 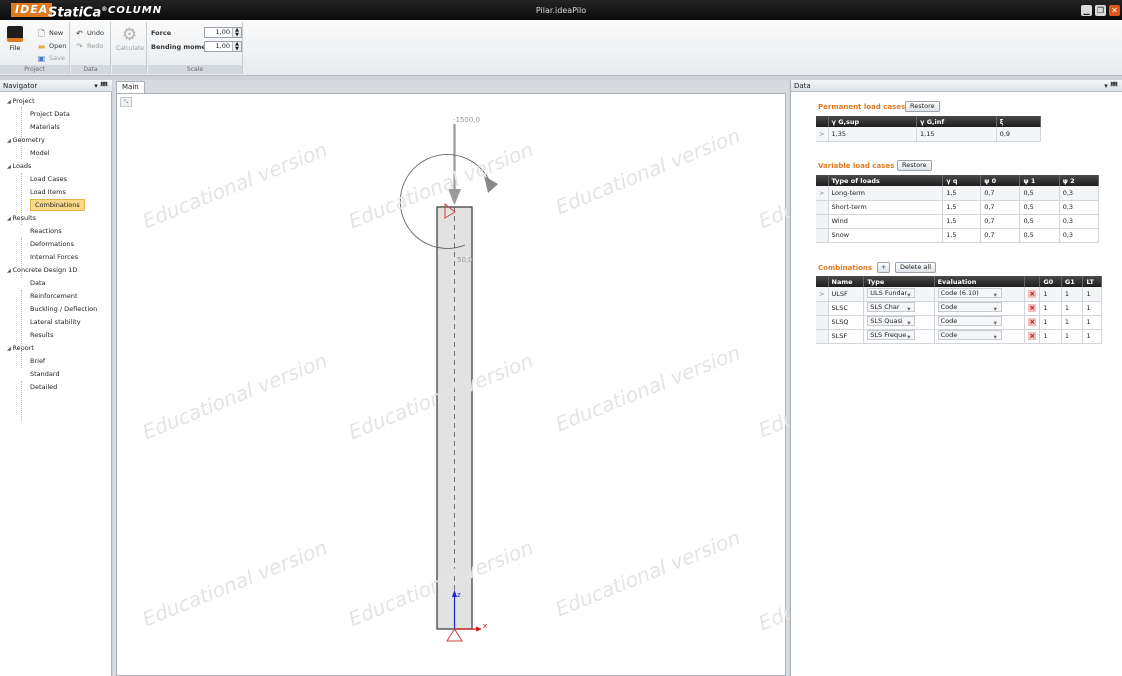 I want to click on restore-variable-button: Restore, so click(x=914, y=165).